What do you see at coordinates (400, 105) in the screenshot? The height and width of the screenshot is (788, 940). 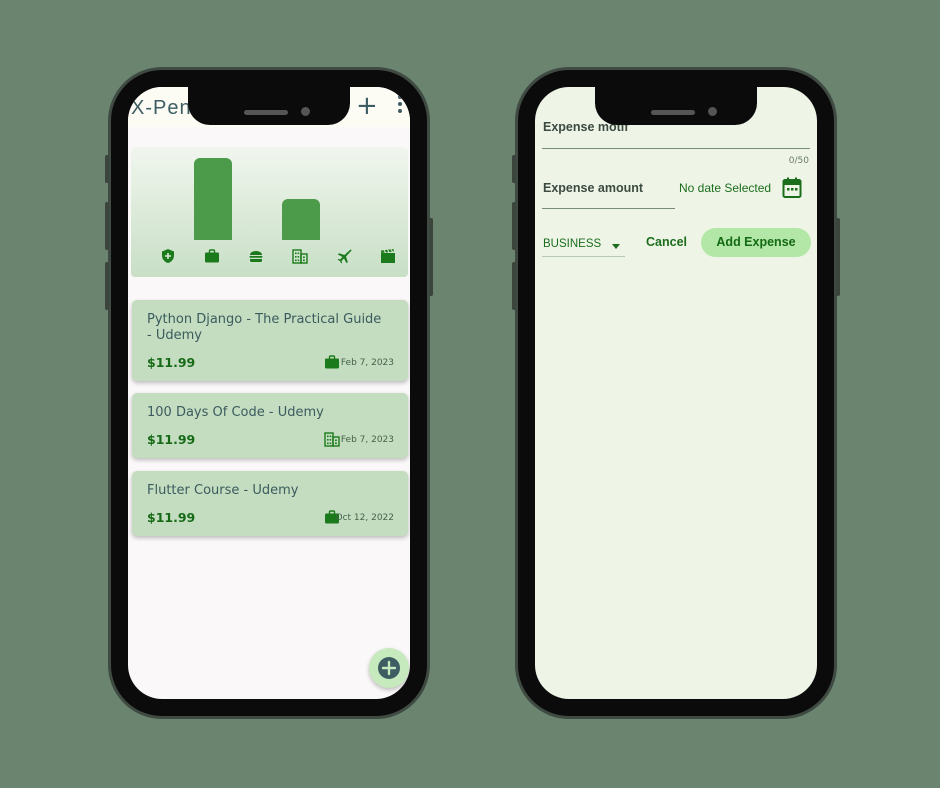 I see `more-vert-icon` at bounding box center [400, 105].